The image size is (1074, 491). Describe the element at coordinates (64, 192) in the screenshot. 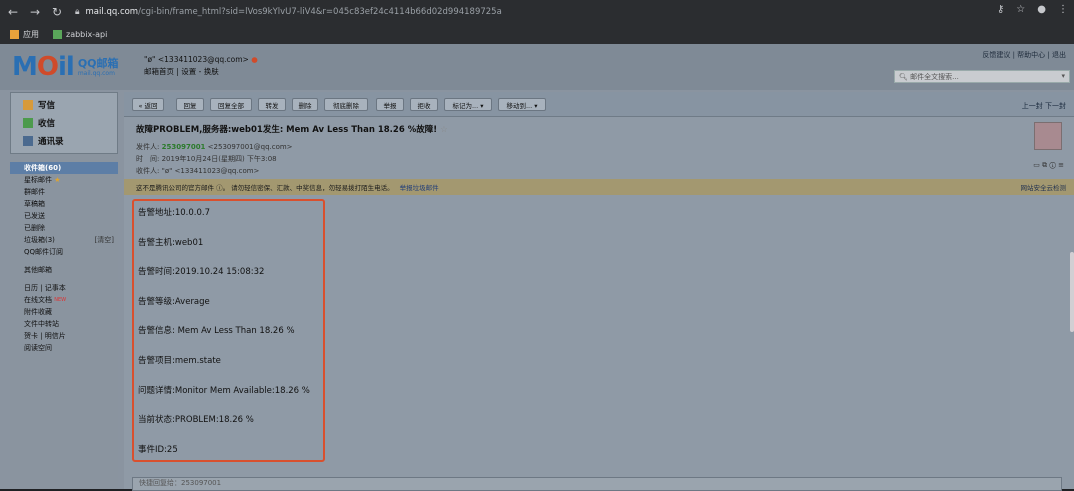

I see `sidebar-item-group: 群邮件` at that location.